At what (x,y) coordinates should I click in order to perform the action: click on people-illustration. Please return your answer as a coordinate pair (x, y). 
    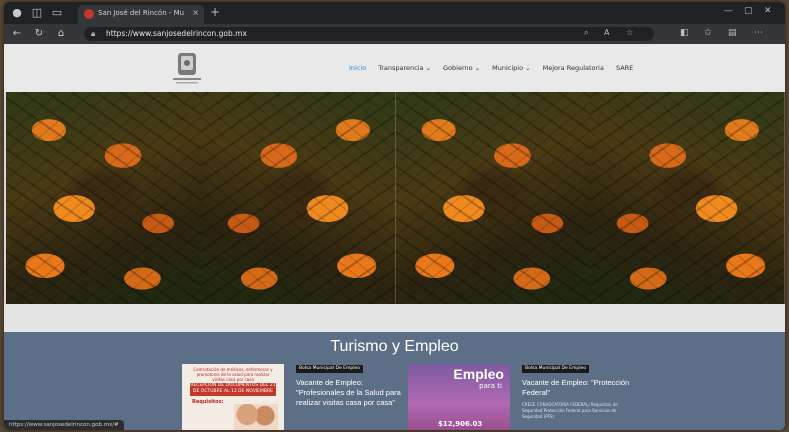
    Looking at the image, I should click on (256, 417).